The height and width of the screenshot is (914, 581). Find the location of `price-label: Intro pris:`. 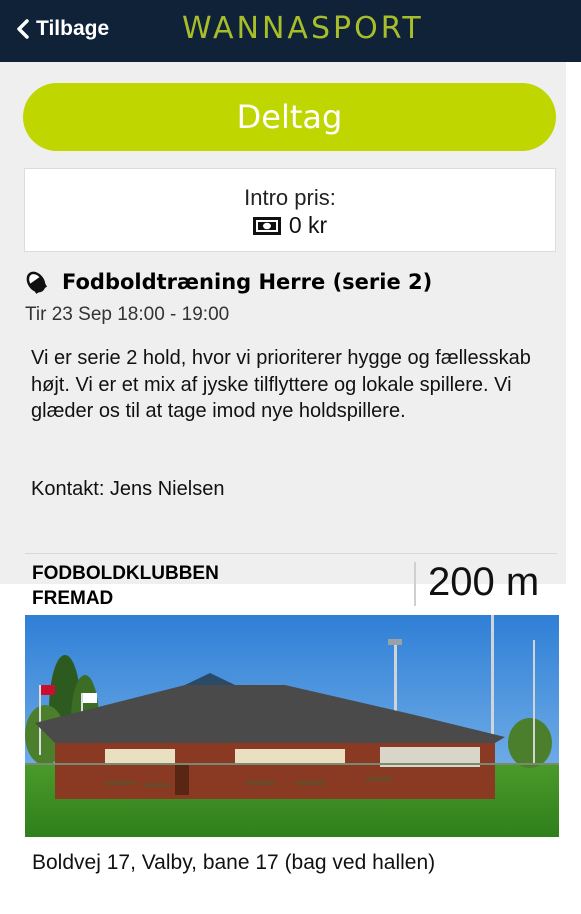

price-label: Intro pris: is located at coordinates (290, 197).